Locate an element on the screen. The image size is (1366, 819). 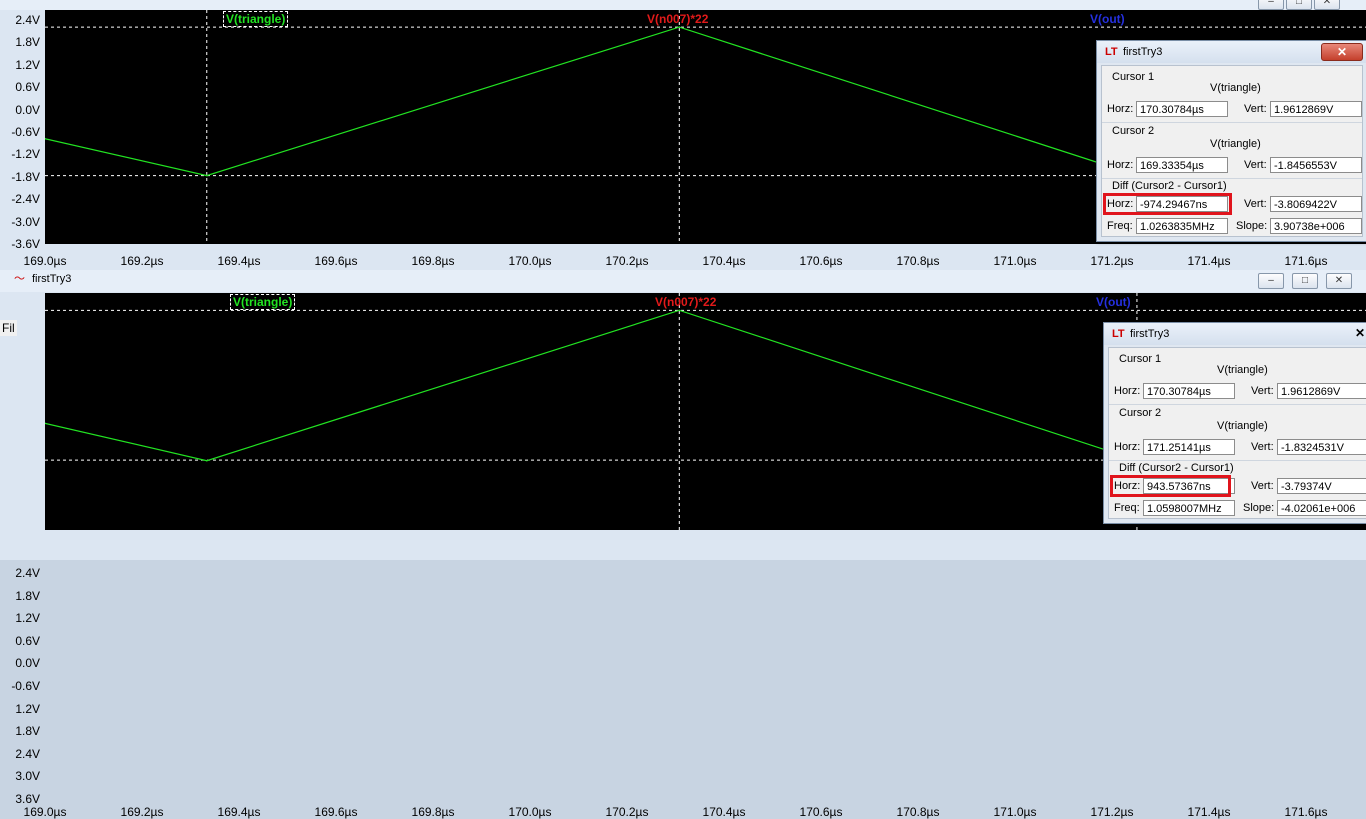
top-dialog-titlebar: LT firstTry3 ✕ is located at coordinates (1231, 52).